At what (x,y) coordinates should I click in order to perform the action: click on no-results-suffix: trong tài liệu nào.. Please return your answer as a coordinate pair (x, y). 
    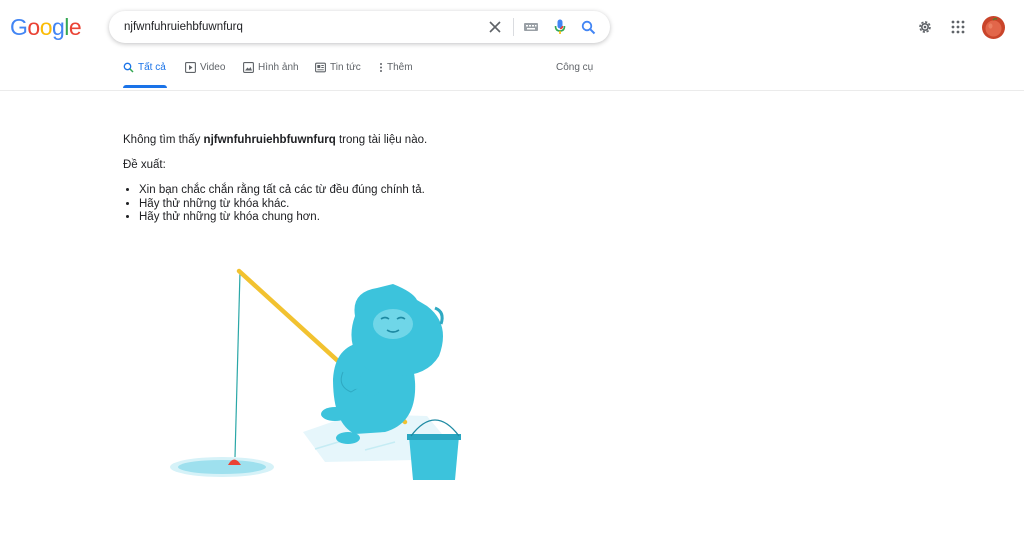
    Looking at the image, I should click on (381, 140).